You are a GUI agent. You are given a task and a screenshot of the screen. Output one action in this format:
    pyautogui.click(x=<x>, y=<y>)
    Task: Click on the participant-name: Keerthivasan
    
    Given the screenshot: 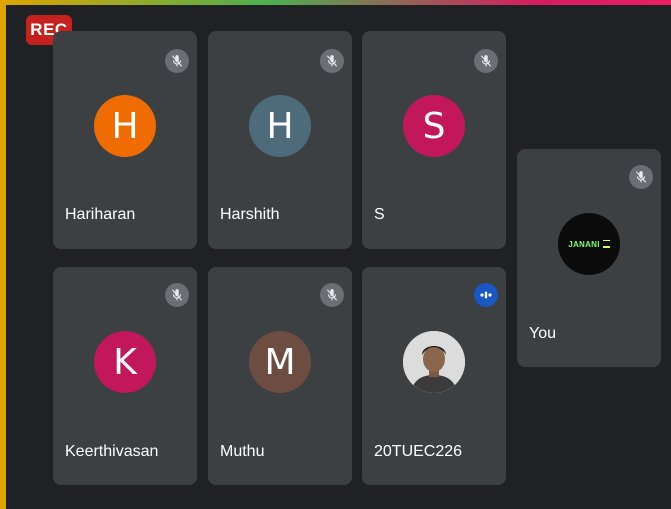 What is the action you would take?
    pyautogui.click(x=112, y=451)
    